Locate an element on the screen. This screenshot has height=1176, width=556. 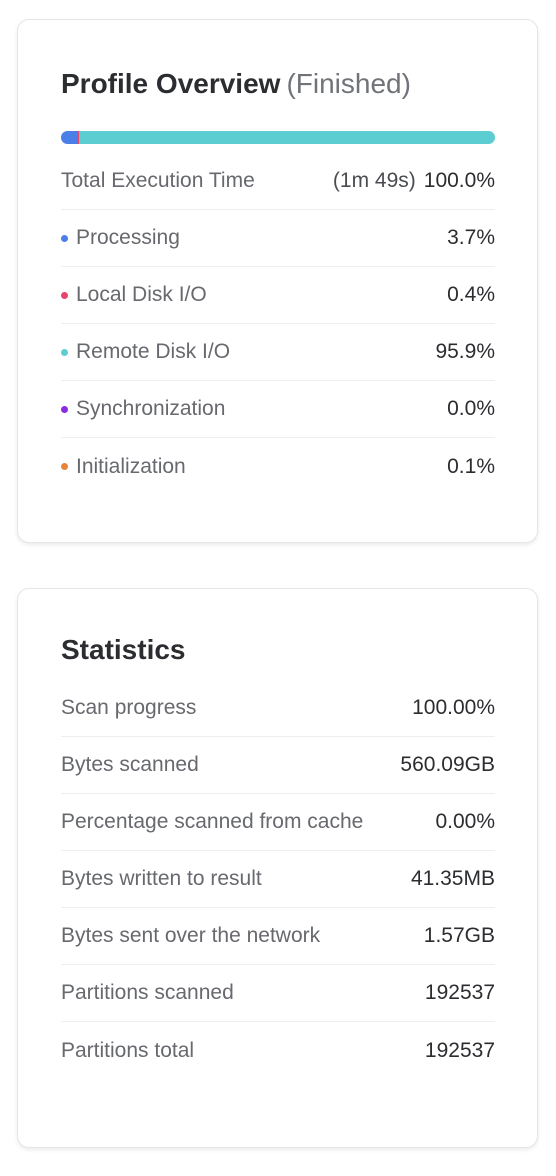
remote-disk-io-dot-icon is located at coordinates (64, 352).